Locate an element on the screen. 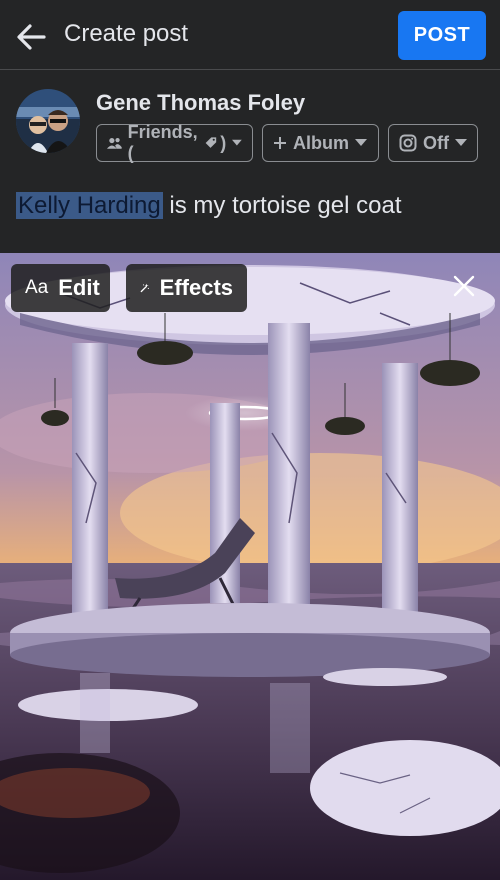  arrow-left-icon is located at coordinates (31, 37).